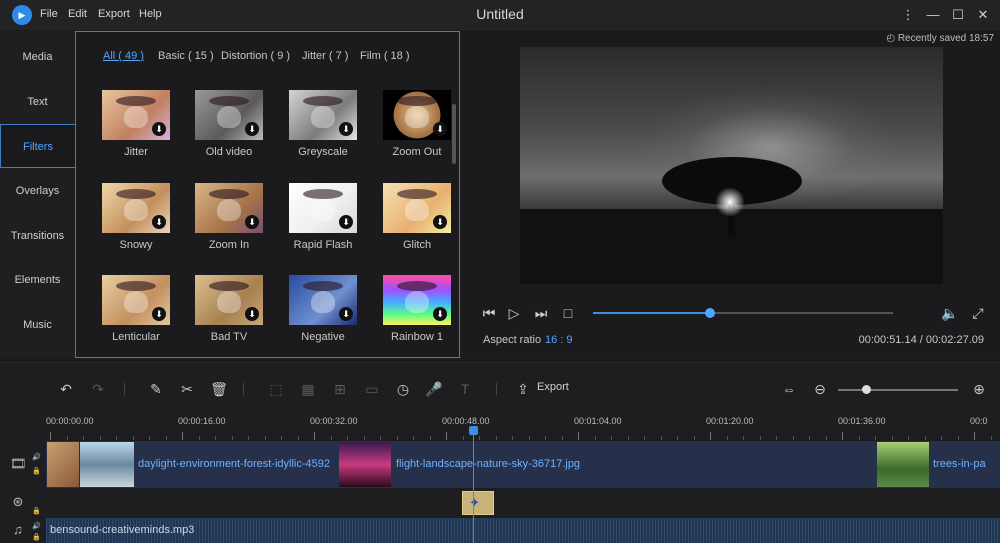 The width and height of the screenshot is (1000, 543). Describe the element at coordinates (568, 313) in the screenshot. I see `stop-icon: □` at that location.